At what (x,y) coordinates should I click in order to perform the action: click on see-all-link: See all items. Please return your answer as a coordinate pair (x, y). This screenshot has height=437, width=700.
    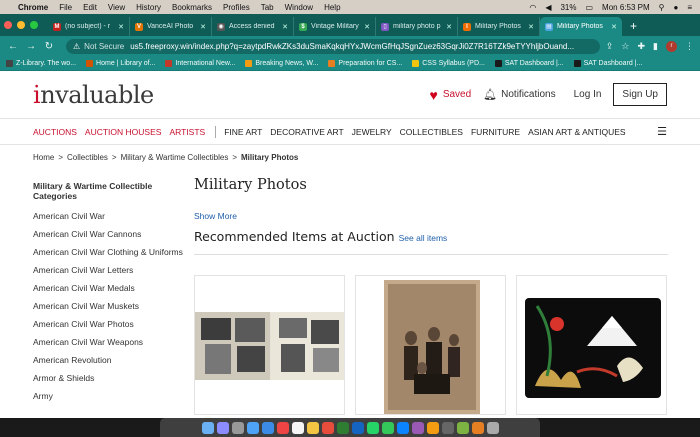
    Looking at the image, I should click on (423, 238).